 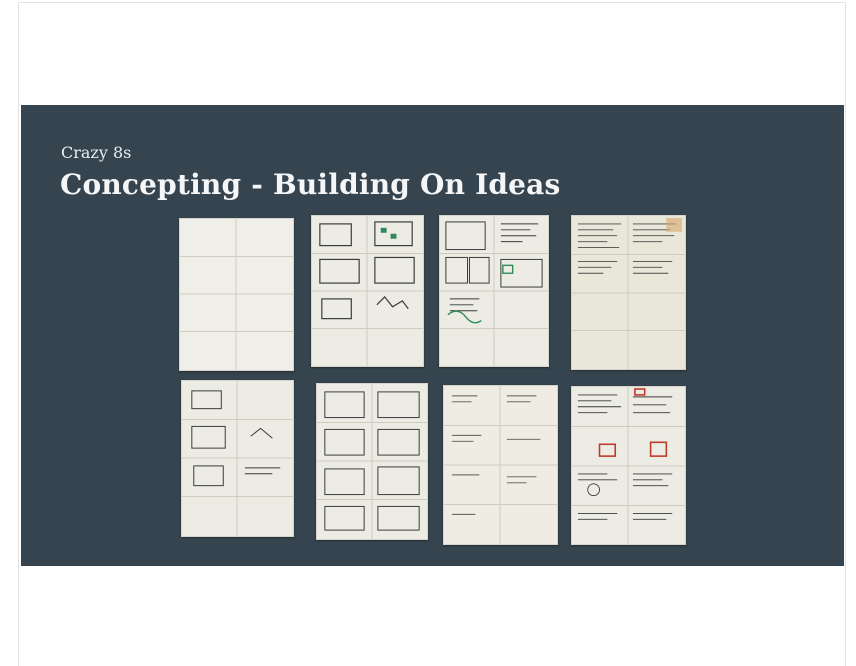 I want to click on slide-title: Concepting - Building On Ideas, so click(x=310, y=184).